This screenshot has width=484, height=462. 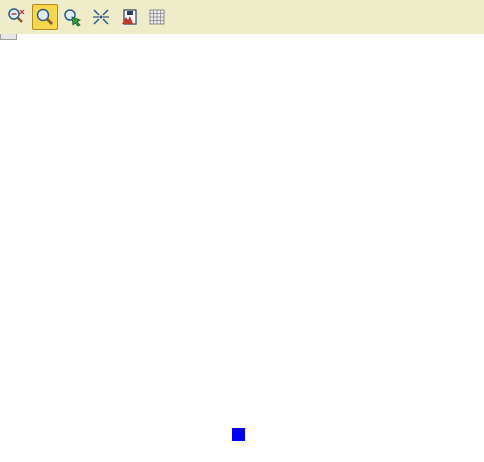 I want to click on fit-extent-button, so click(x=101, y=17).